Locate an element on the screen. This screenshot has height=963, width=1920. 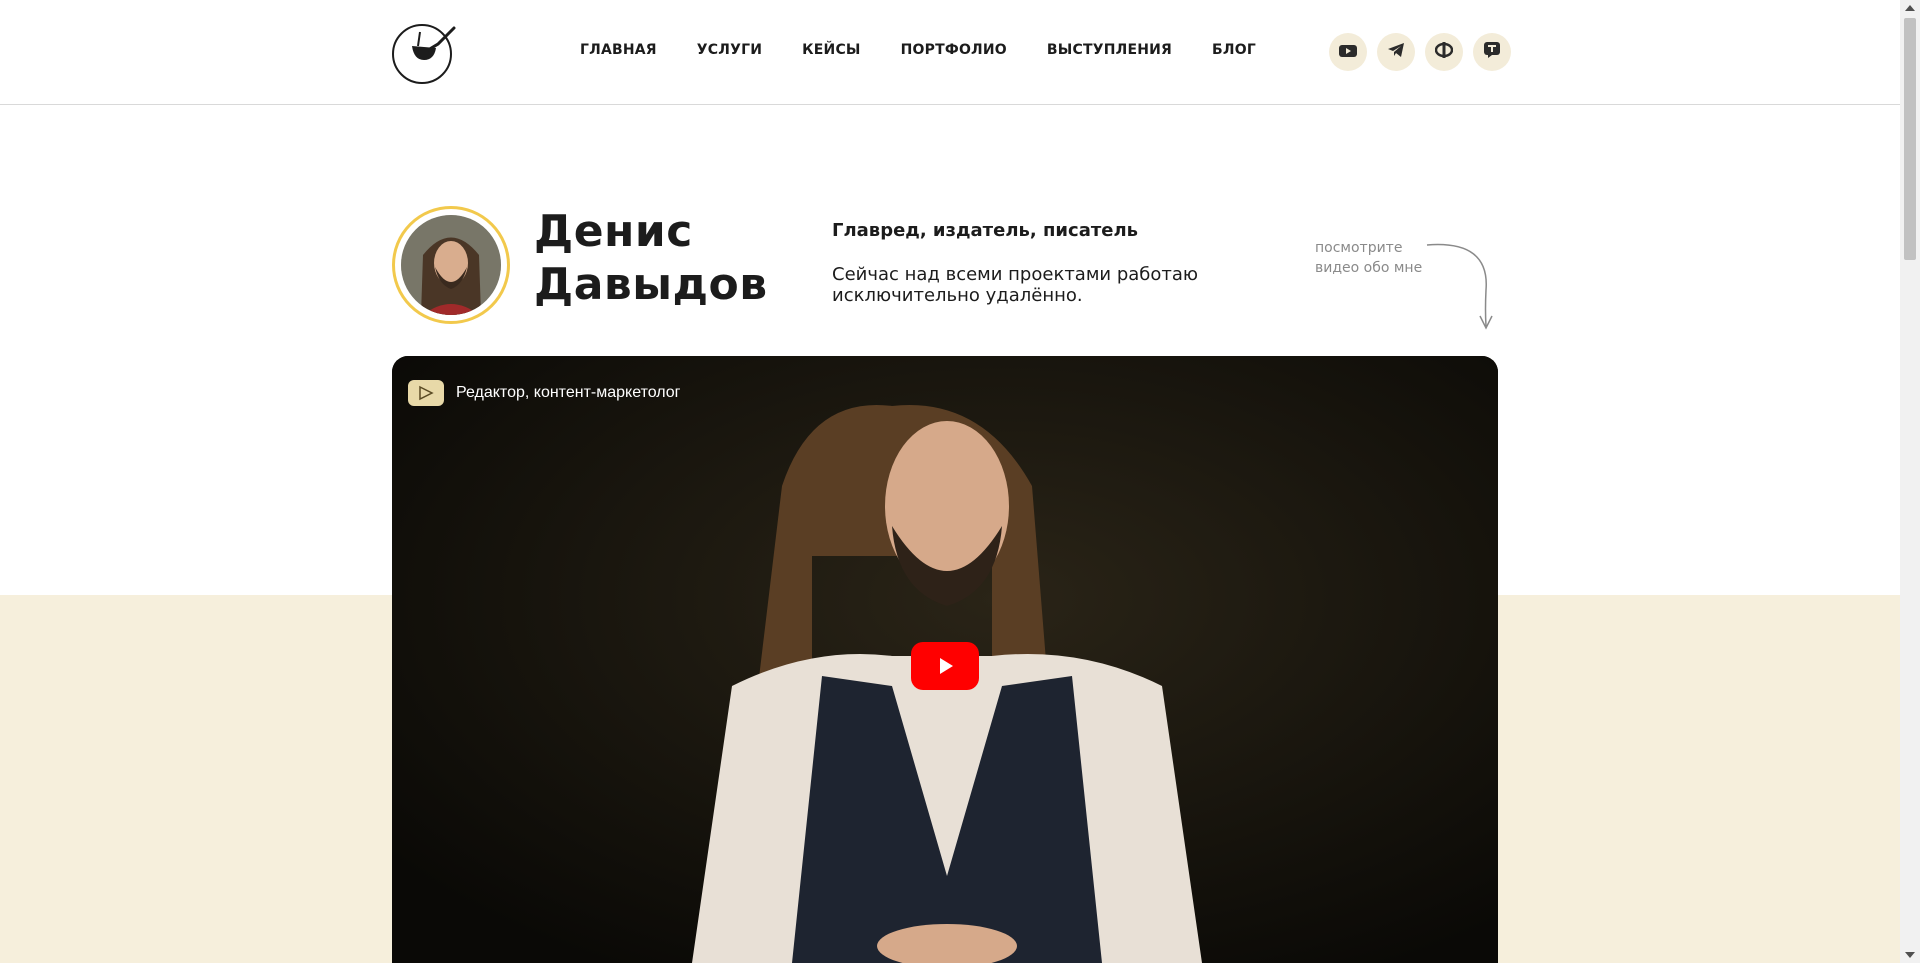
video-title-bar: Редактор, контент-маркетолог is located at coordinates (544, 393).